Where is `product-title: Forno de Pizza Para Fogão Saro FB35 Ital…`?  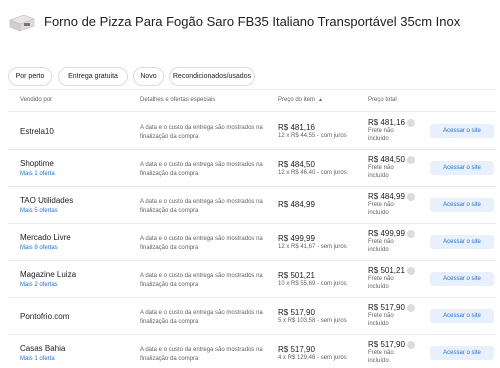 product-title: Forno de Pizza Para Fogão Saro FB35 Ital… is located at coordinates (252, 21).